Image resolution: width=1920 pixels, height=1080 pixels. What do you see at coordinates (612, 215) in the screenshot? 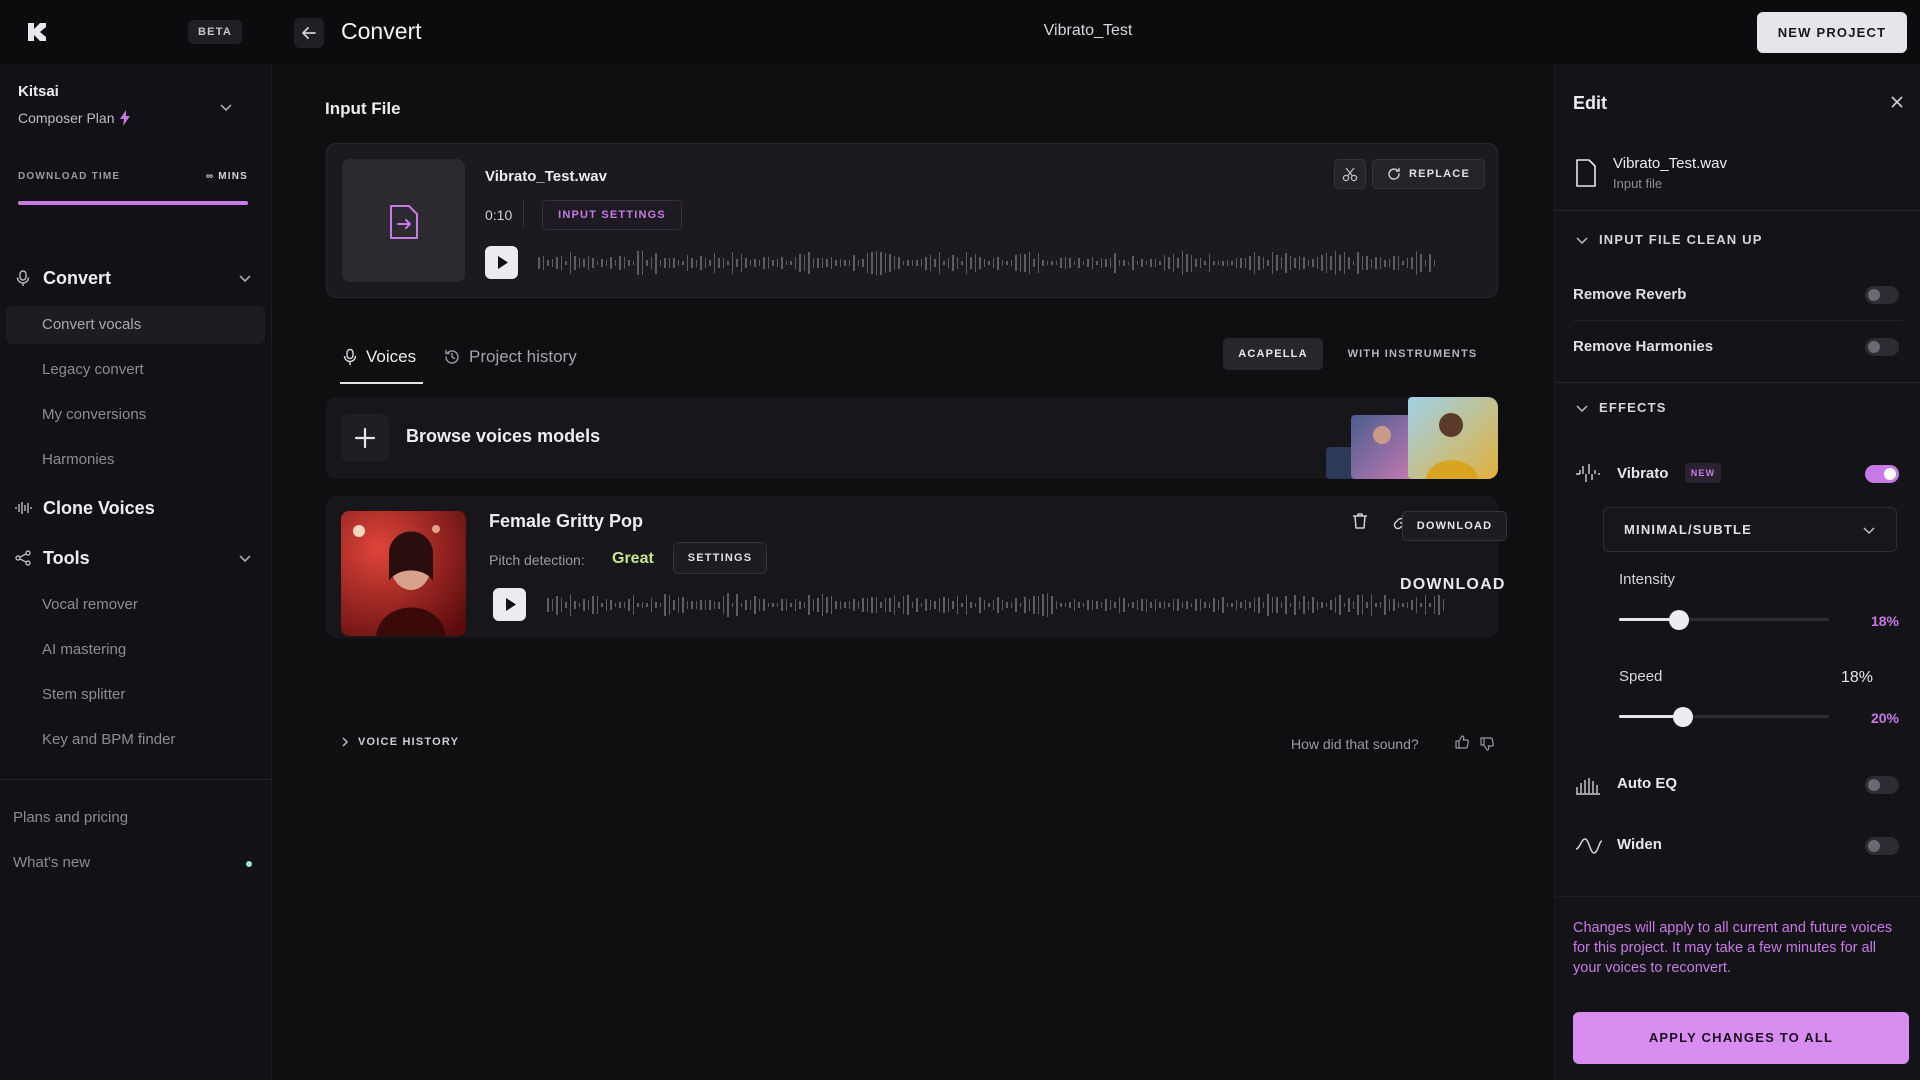
I see `input-settings-button: INPUT SETTINGS` at bounding box center [612, 215].